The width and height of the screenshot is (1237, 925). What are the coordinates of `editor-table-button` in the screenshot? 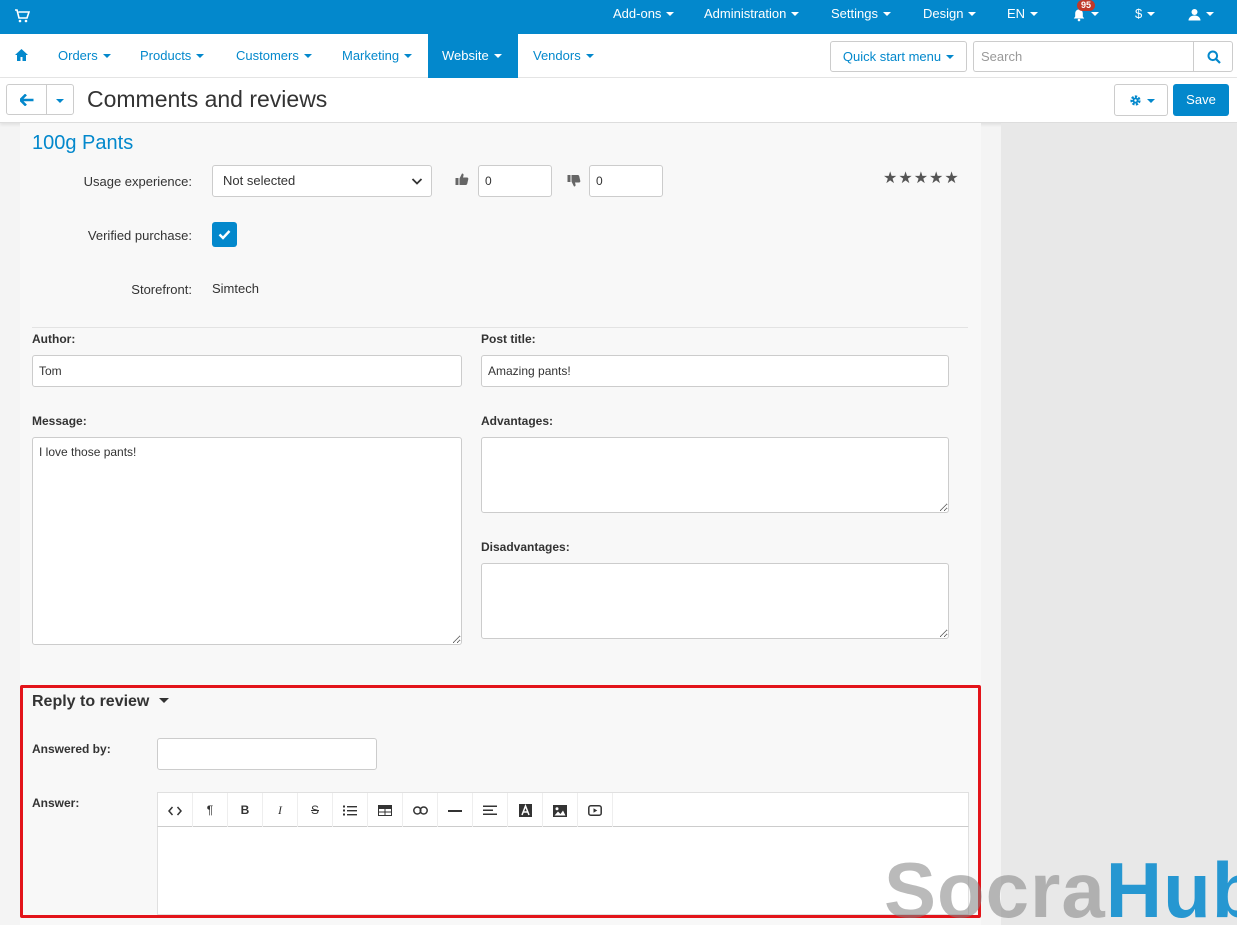 It's located at (385, 810).